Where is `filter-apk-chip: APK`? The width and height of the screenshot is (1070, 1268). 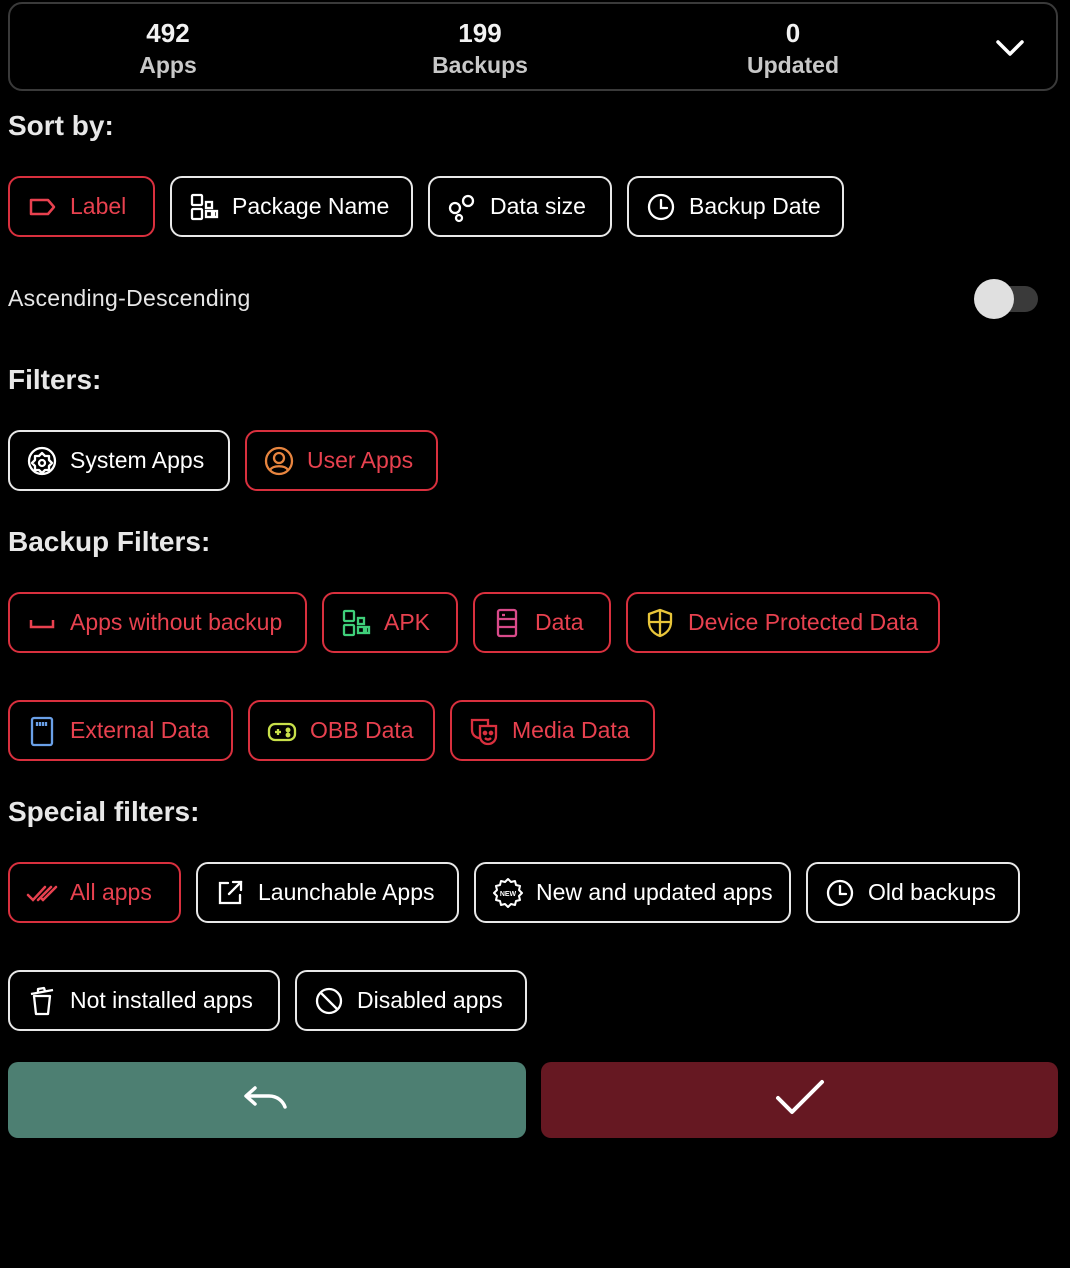
filter-apk-chip: APK is located at coordinates (390, 622).